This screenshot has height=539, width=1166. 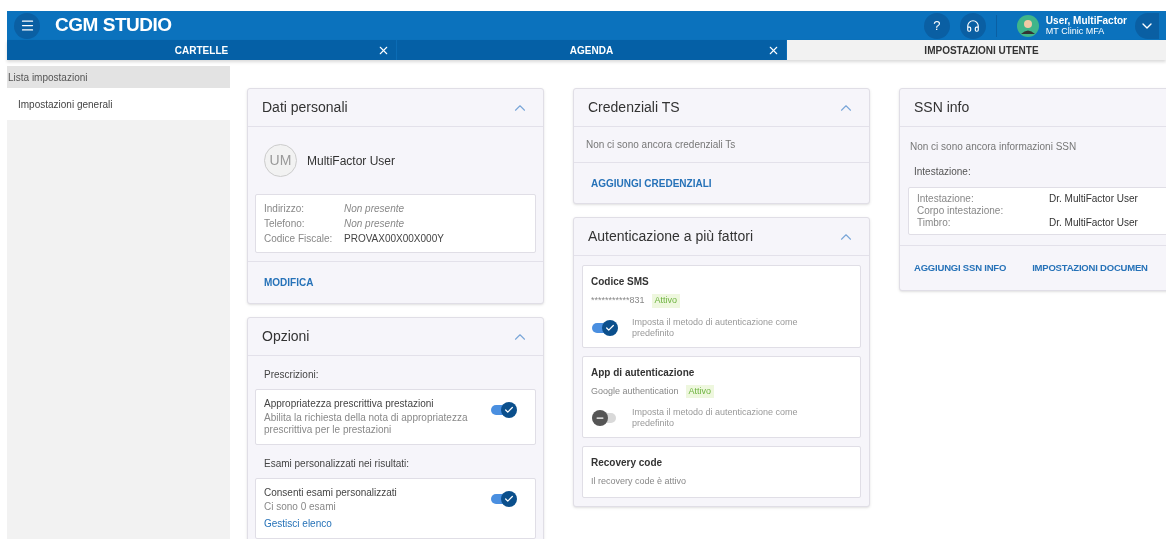 What do you see at coordinates (118, 104) in the screenshot?
I see `sidebar-item: Impostazioni generali` at bounding box center [118, 104].